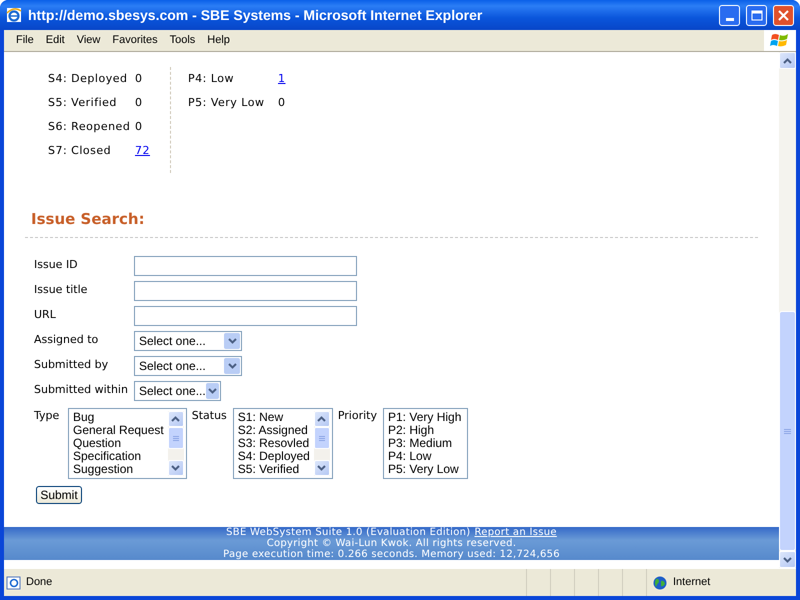 This screenshot has height=600, width=800. Describe the element at coordinates (88, 40) in the screenshot. I see `menu-item: View` at that location.